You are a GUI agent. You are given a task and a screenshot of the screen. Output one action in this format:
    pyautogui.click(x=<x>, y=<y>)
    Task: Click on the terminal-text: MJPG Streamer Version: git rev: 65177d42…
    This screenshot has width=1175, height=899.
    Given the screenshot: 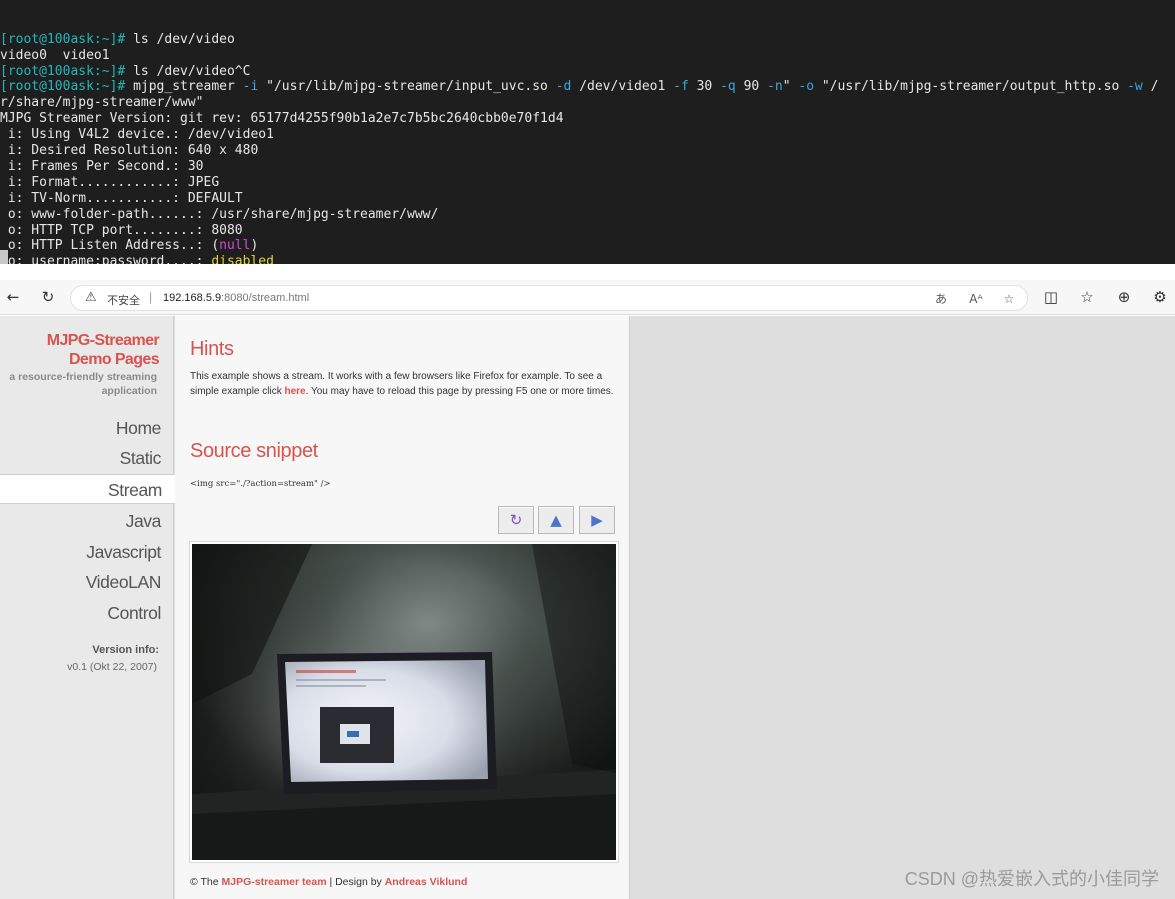 What is the action you would take?
    pyautogui.click(x=282, y=119)
    